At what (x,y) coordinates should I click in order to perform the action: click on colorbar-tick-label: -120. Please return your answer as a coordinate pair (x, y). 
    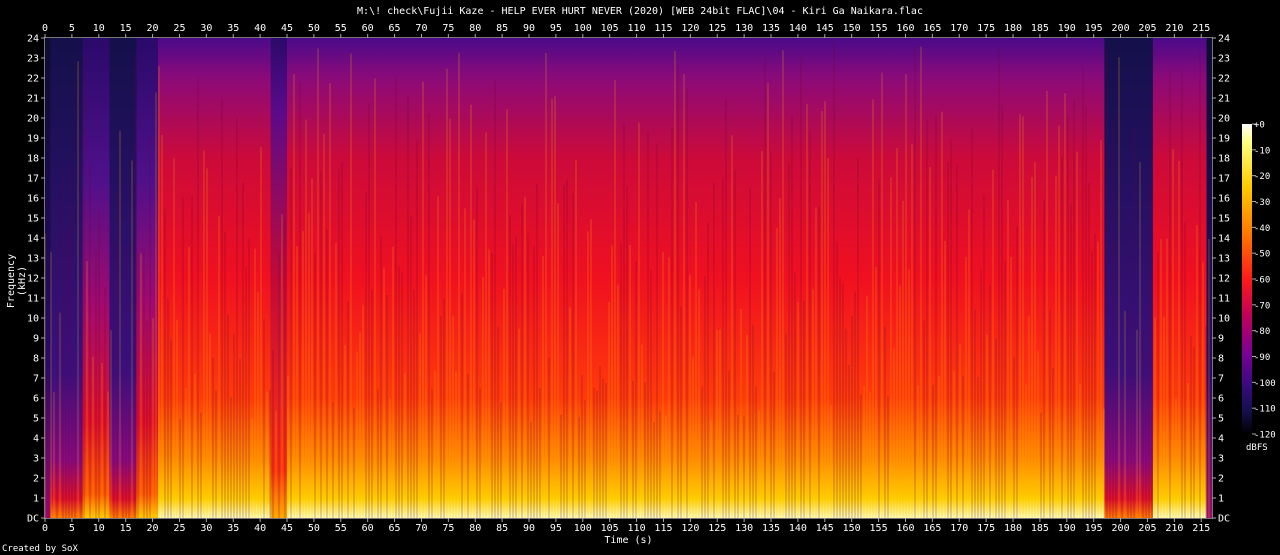
    Looking at the image, I should click on (1265, 436).